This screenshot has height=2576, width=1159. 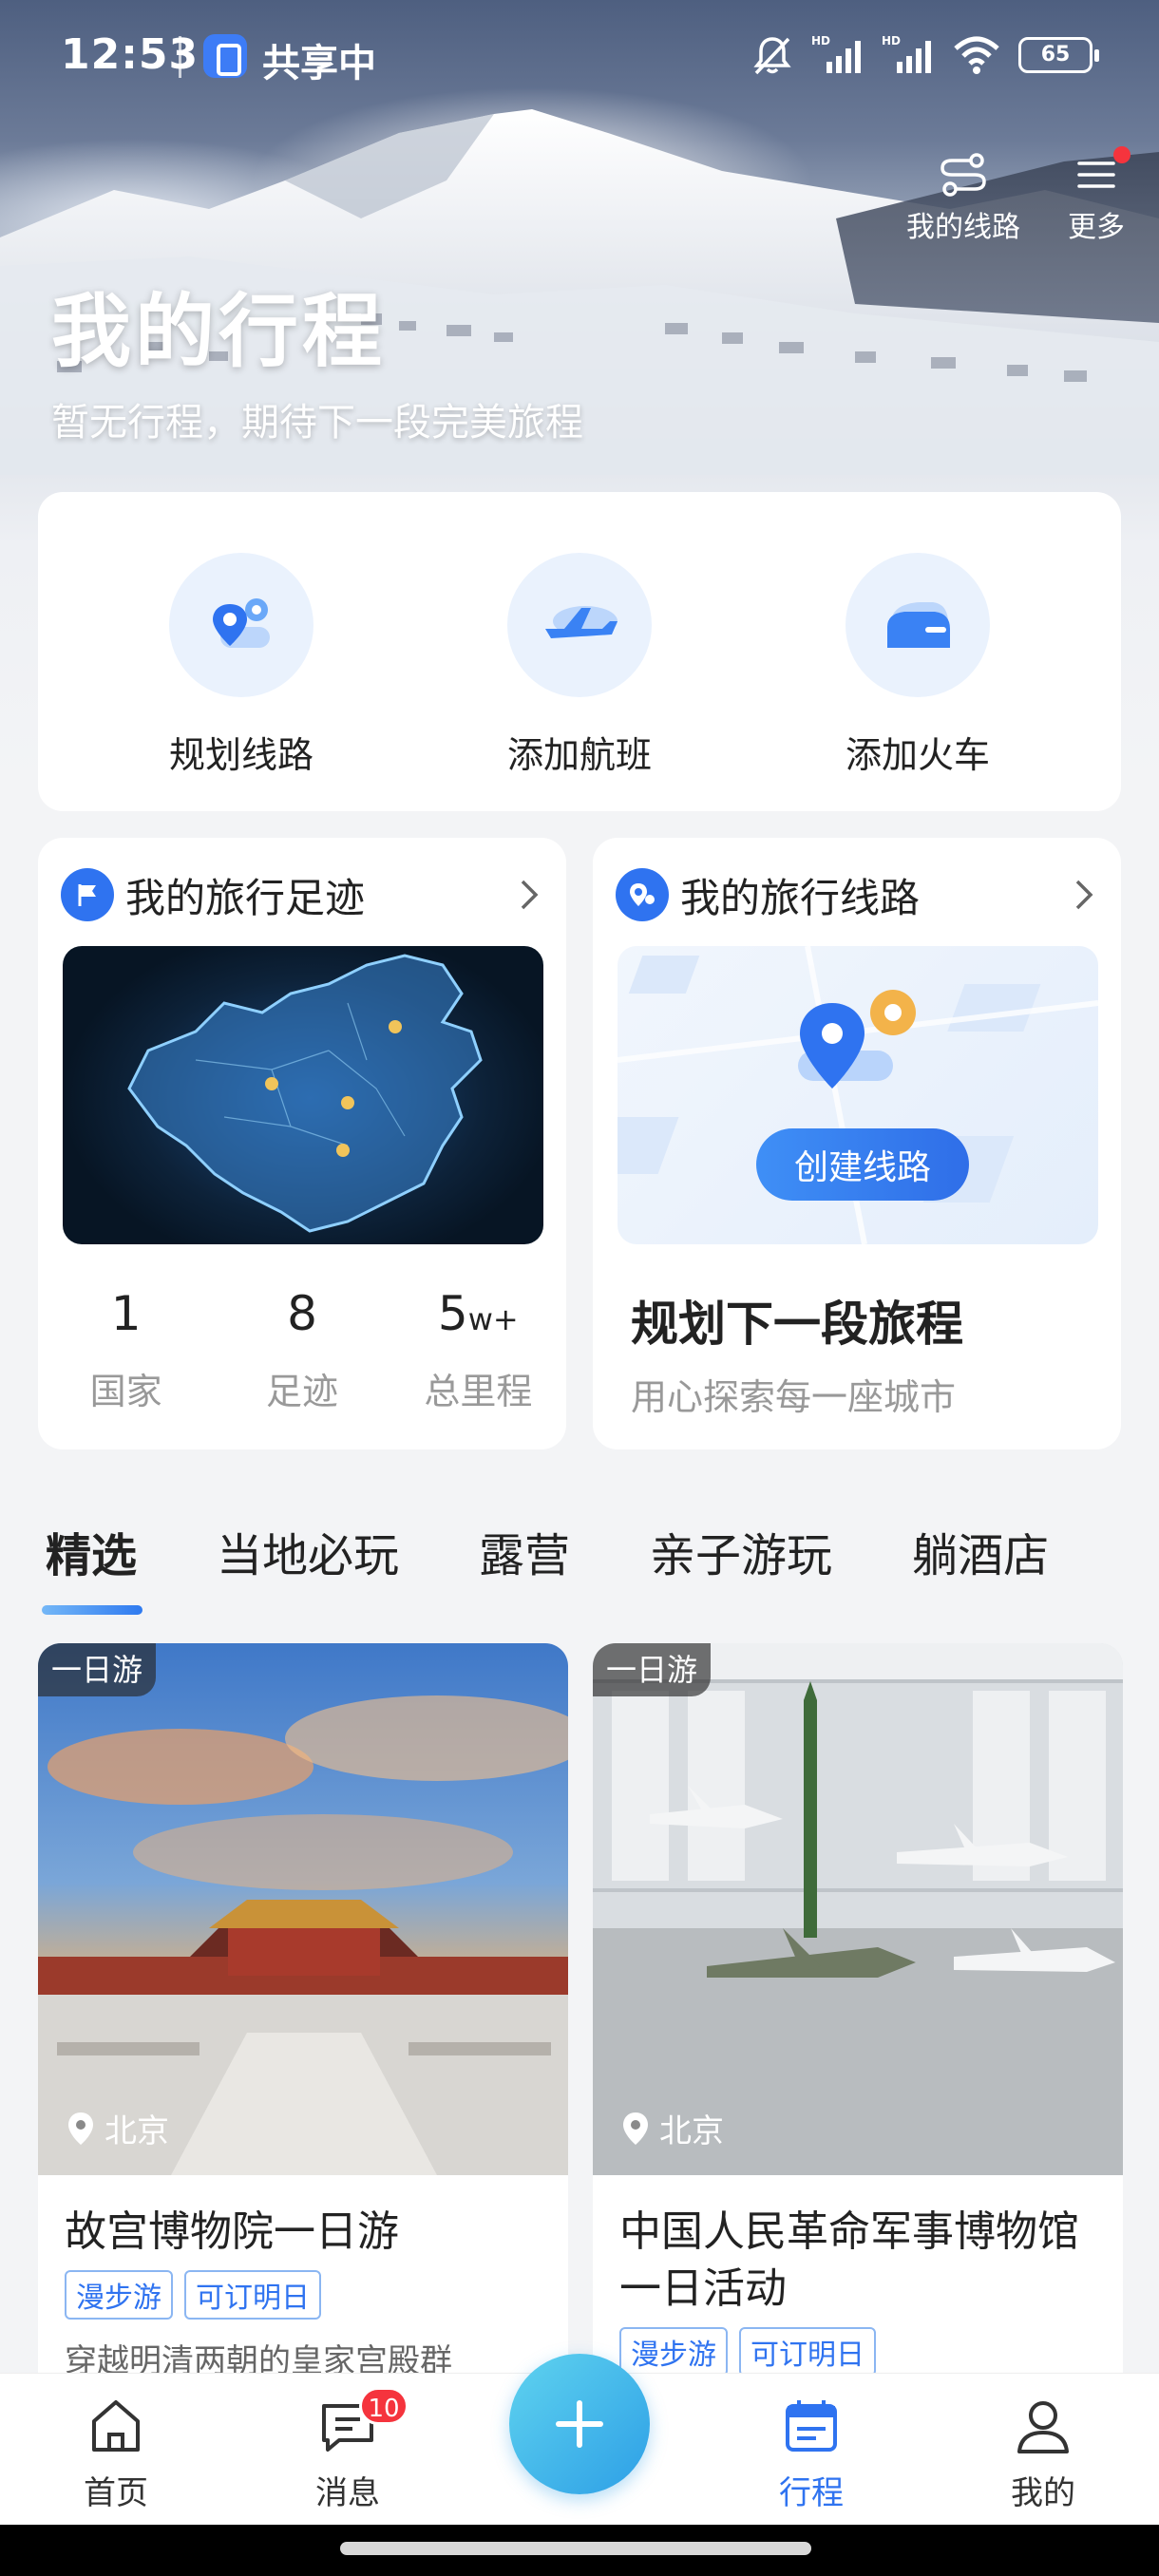 What do you see at coordinates (794, 1397) in the screenshot?
I see `plan-next-trip-subtitle: 用心探索每一座城市` at bounding box center [794, 1397].